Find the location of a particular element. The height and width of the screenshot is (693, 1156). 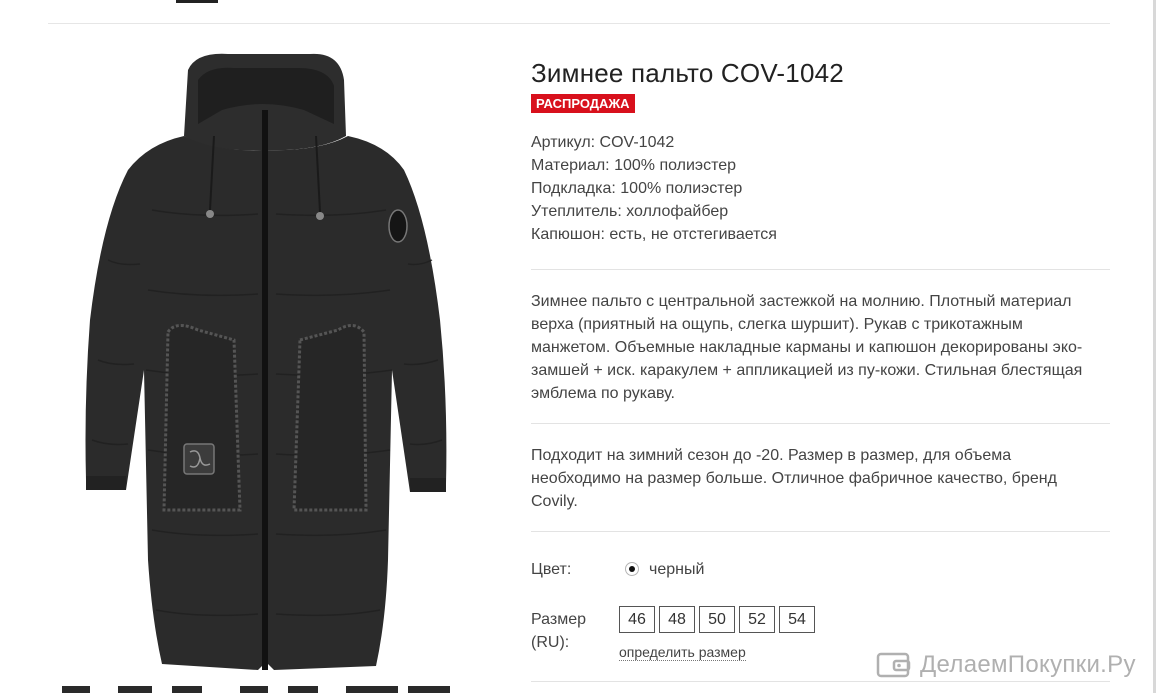

spec-value: COV-1042 is located at coordinates (637, 142).